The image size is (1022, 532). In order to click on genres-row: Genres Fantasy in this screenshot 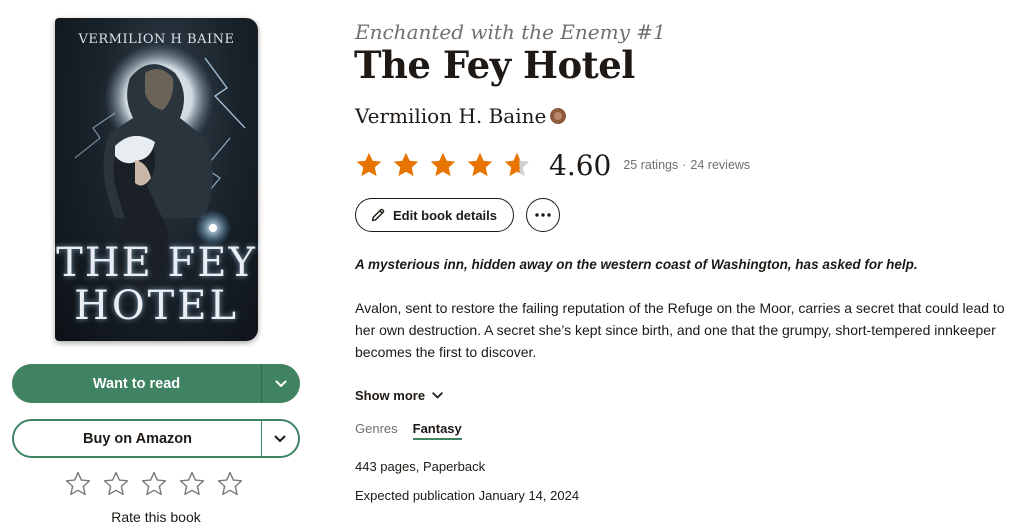, I will do `click(408, 430)`.